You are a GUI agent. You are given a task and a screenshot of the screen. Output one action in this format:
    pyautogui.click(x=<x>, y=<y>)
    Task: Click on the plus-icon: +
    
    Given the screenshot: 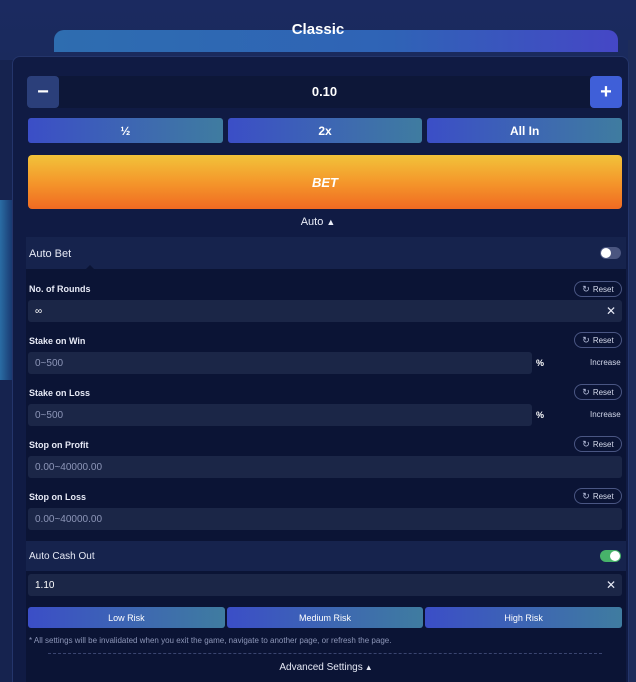 What is the action you would take?
    pyautogui.click(x=606, y=91)
    